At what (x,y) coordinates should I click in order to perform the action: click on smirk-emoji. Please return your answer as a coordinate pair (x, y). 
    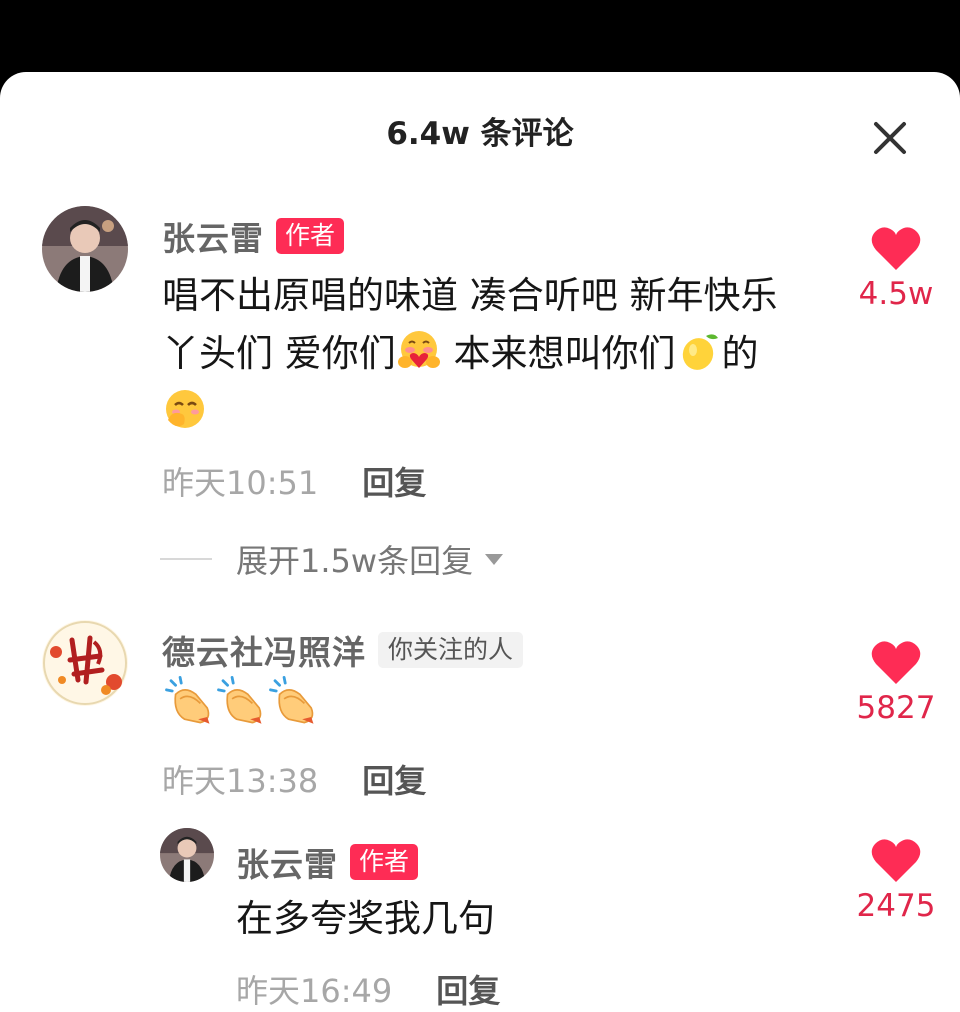
    Looking at the image, I should click on (185, 409).